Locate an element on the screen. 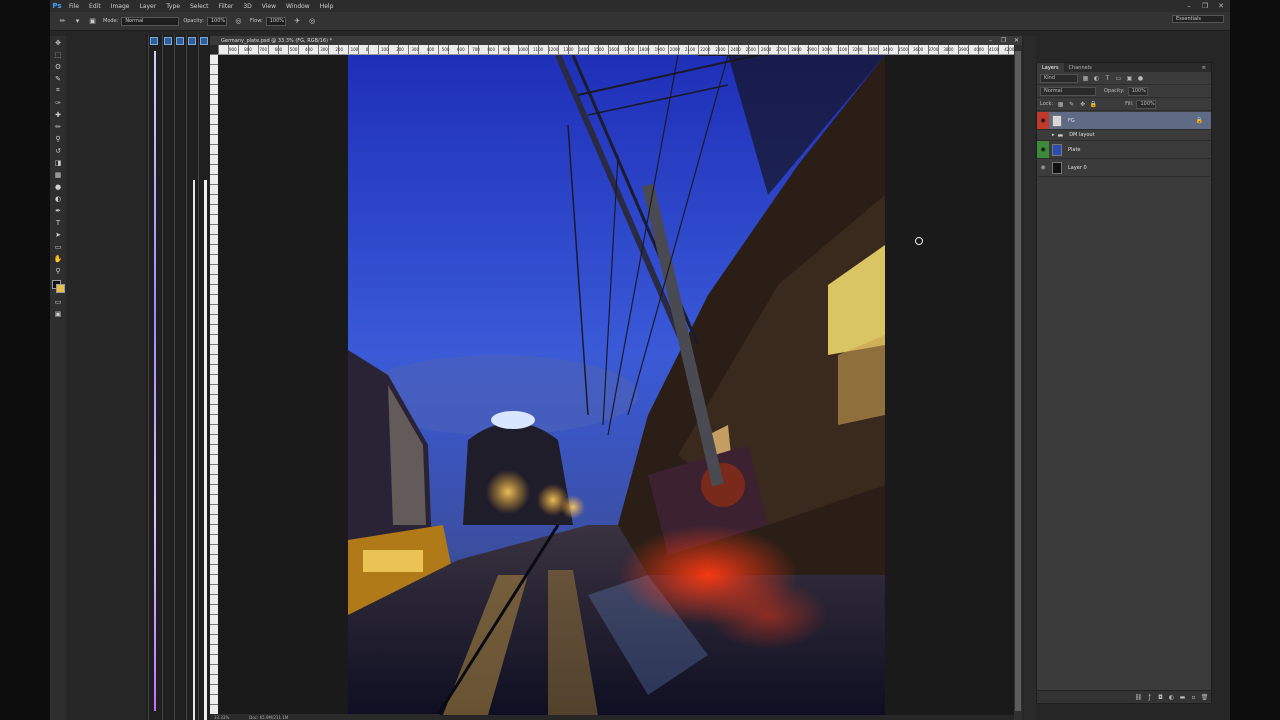 The image size is (1280, 720). type-tool-icon: T is located at coordinates (58, 222).